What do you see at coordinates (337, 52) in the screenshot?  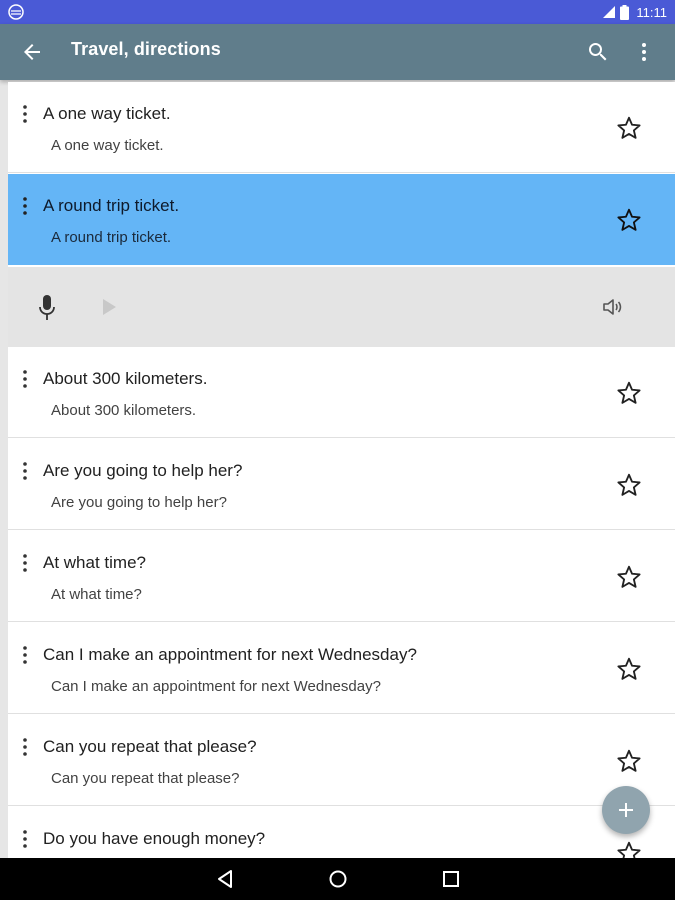 I see `app-toolbar: Travel, directions` at bounding box center [337, 52].